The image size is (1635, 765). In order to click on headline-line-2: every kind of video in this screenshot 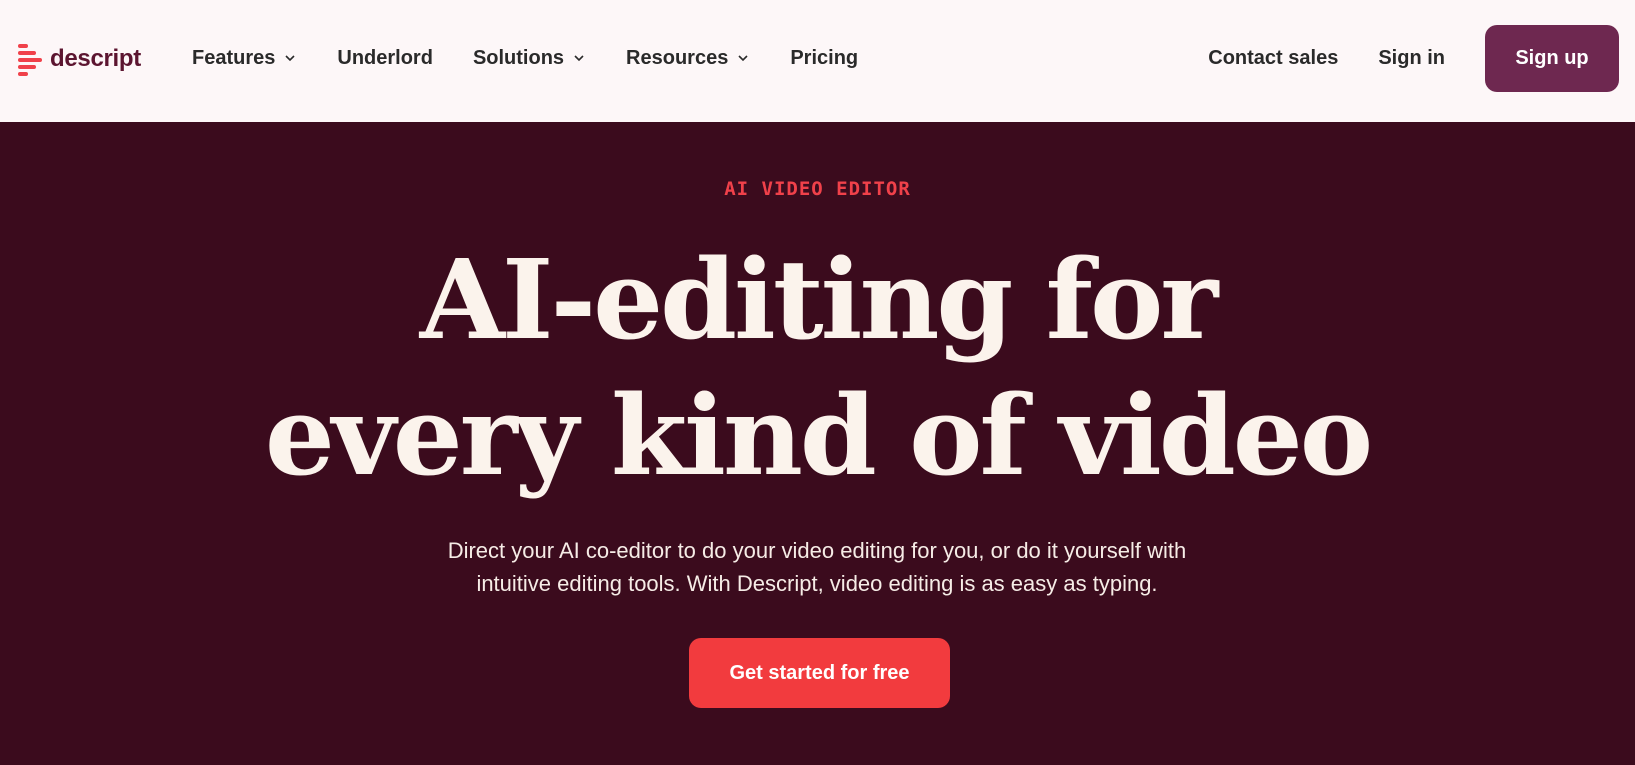, I will do `click(818, 435)`.